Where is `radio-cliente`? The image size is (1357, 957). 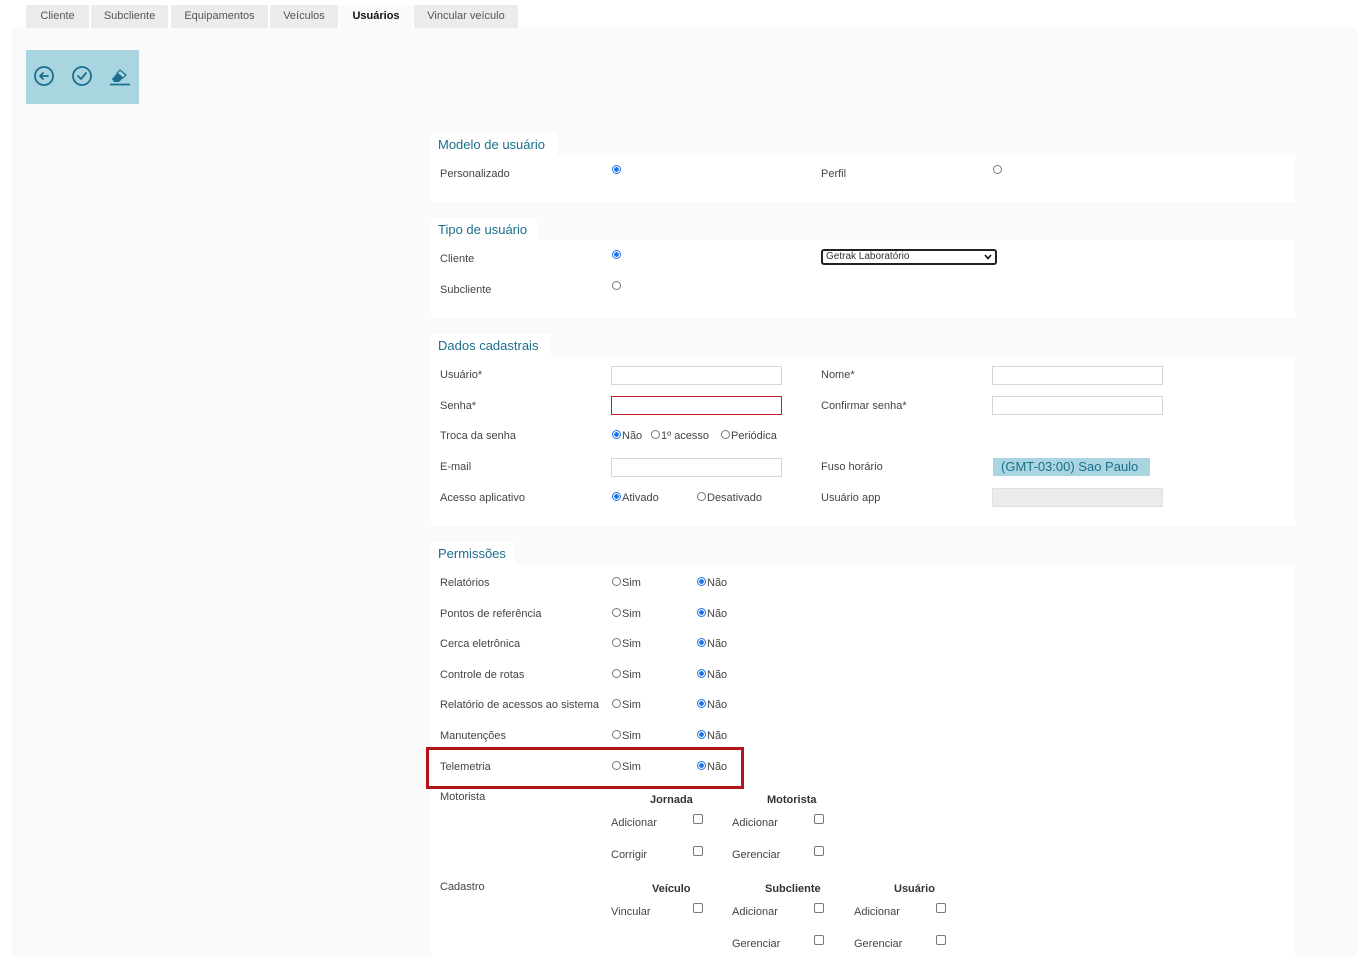
radio-cliente is located at coordinates (616, 254).